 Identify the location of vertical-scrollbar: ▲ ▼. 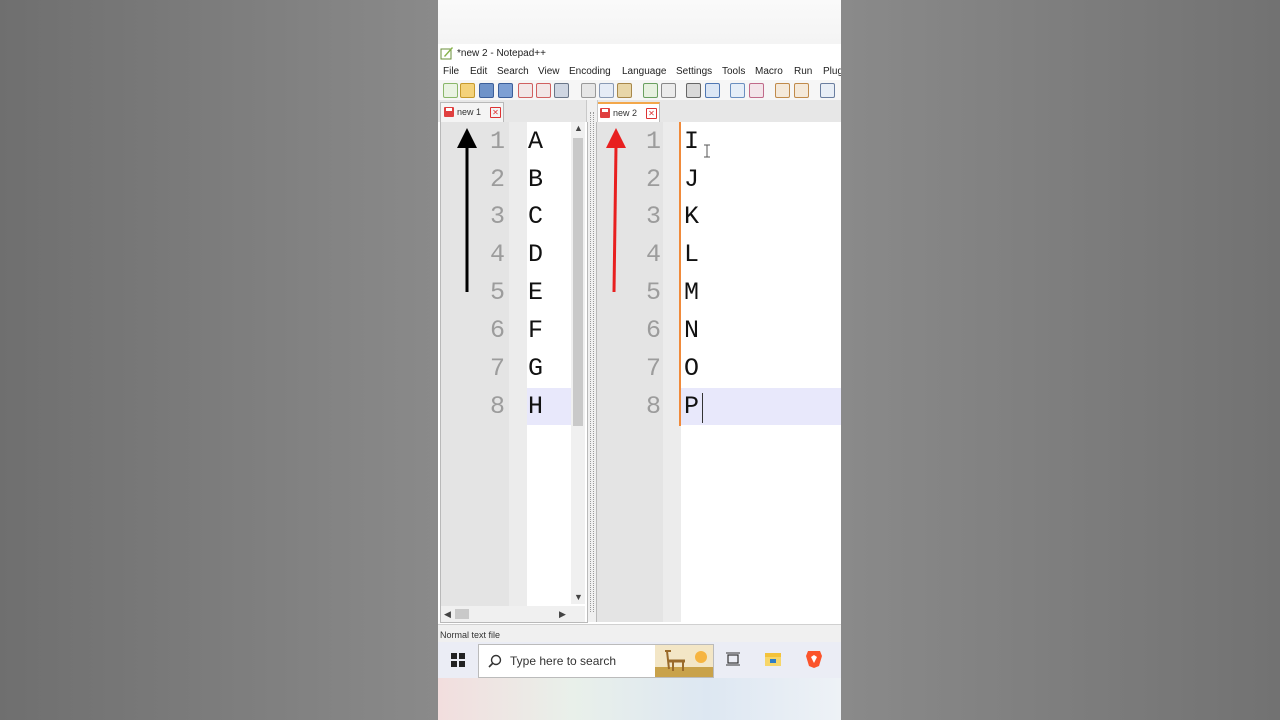
(578, 363).